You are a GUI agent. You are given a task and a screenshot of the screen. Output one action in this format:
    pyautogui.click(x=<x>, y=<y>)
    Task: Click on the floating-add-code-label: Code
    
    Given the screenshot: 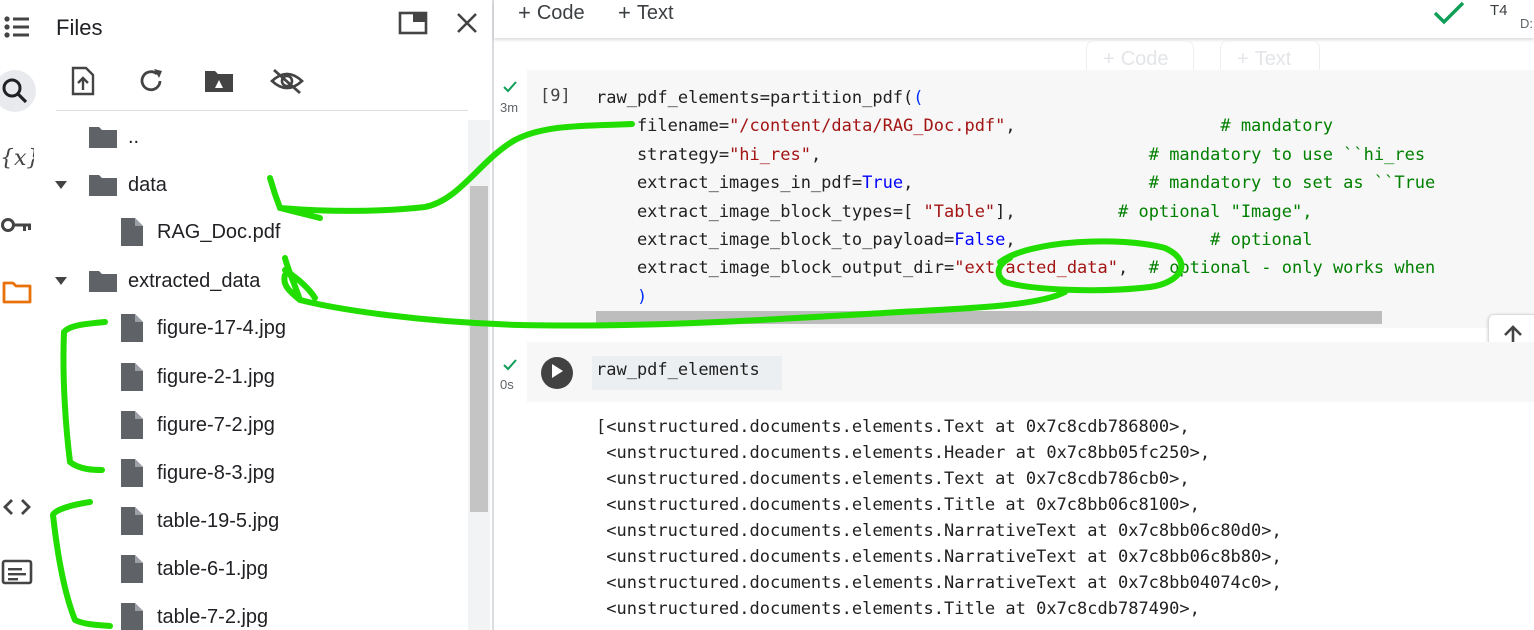 What is the action you would take?
    pyautogui.click(x=1144, y=58)
    